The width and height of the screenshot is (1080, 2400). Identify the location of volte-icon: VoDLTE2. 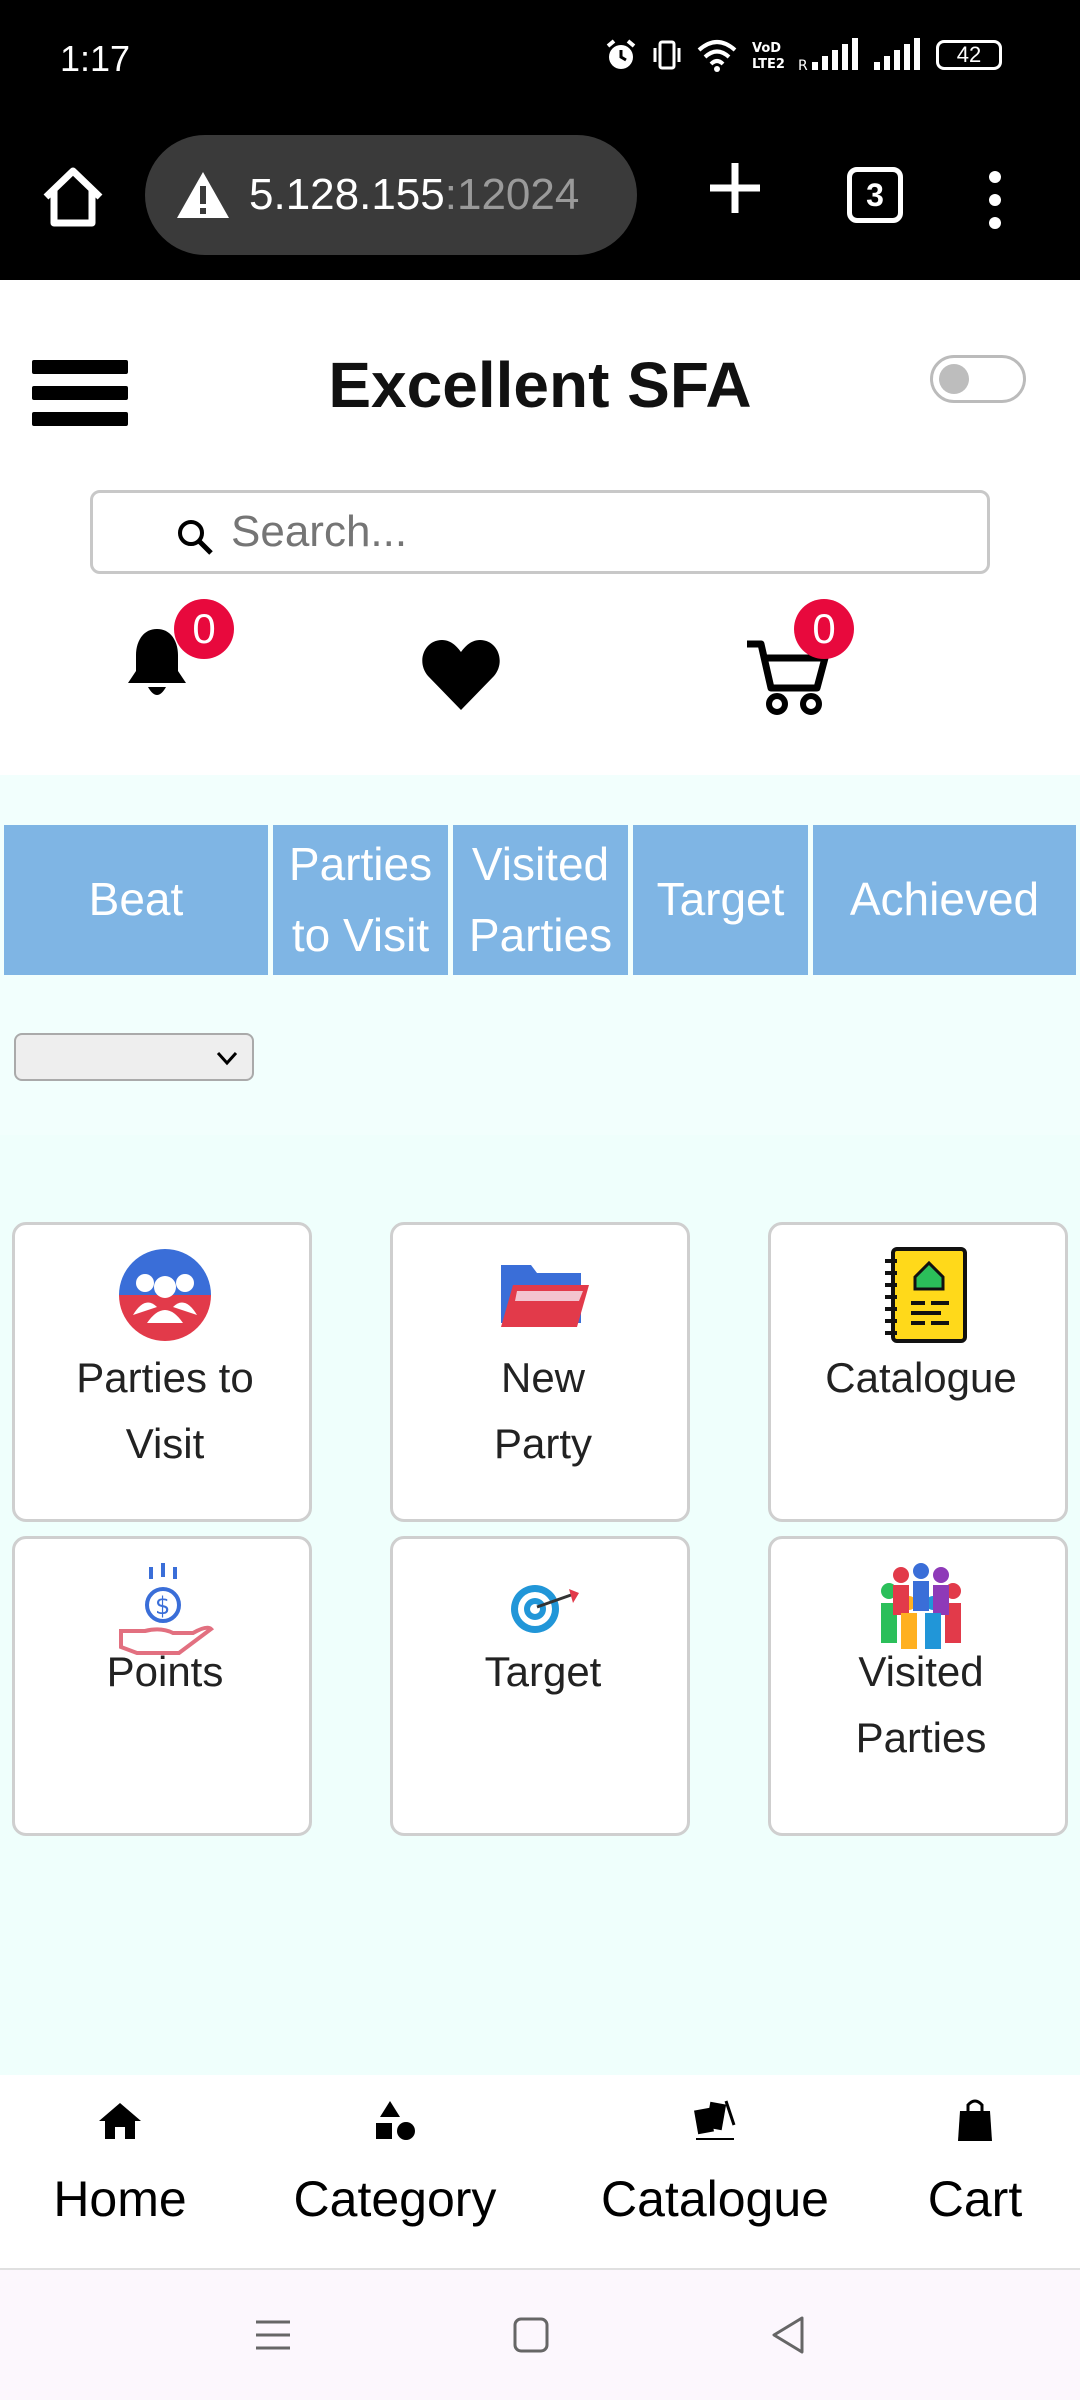
(768, 56).